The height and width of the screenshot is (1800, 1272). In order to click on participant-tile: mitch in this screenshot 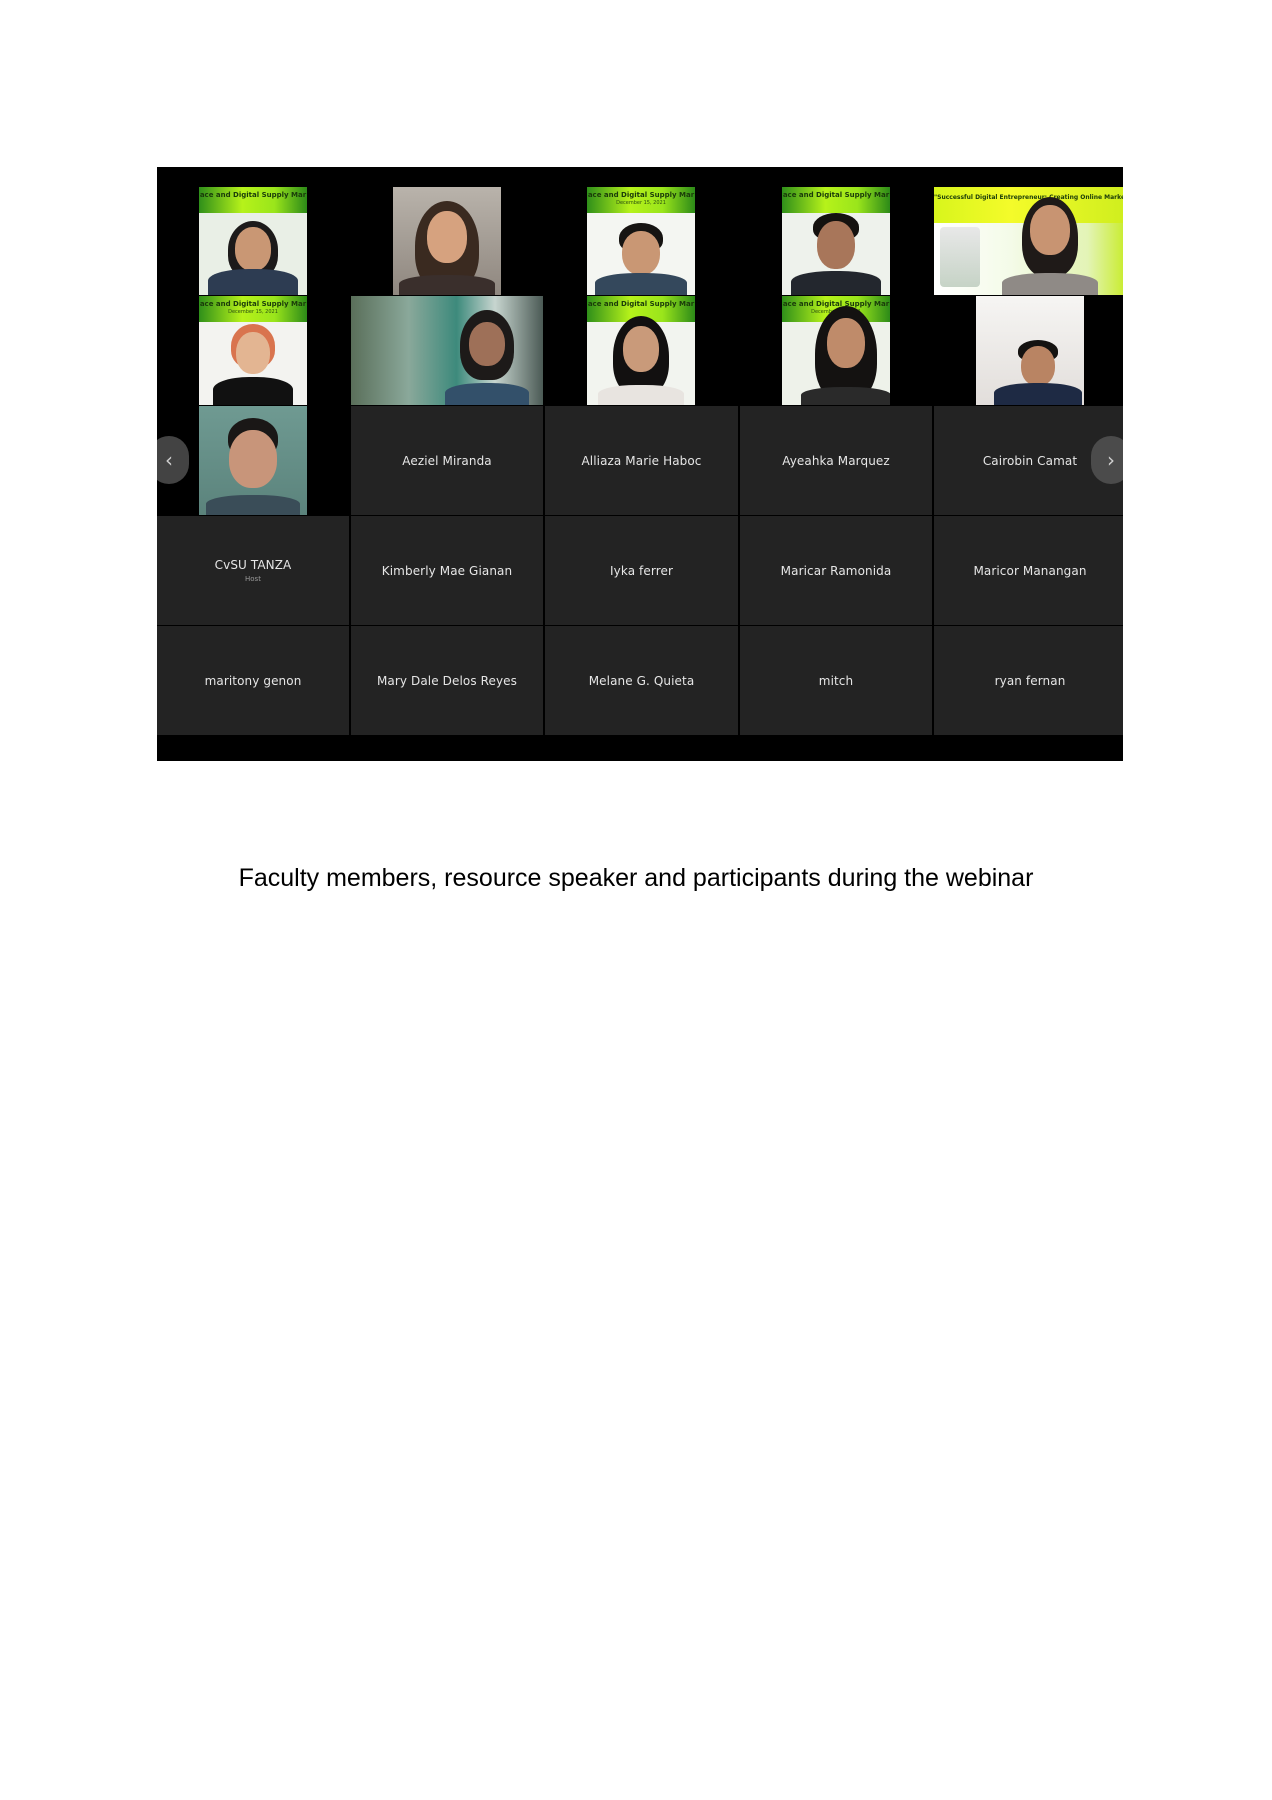, I will do `click(836, 680)`.